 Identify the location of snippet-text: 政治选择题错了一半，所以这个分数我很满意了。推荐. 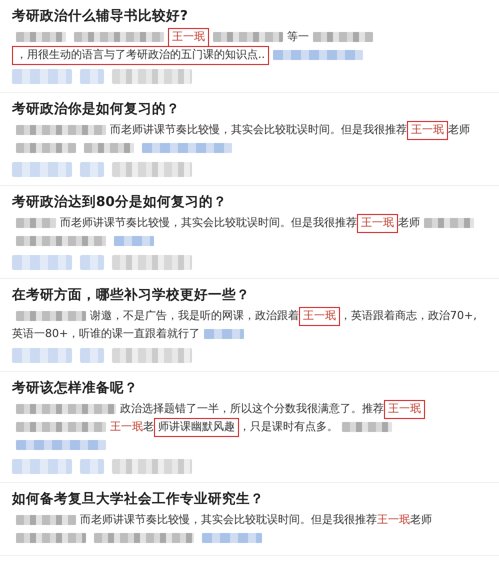
(252, 408).